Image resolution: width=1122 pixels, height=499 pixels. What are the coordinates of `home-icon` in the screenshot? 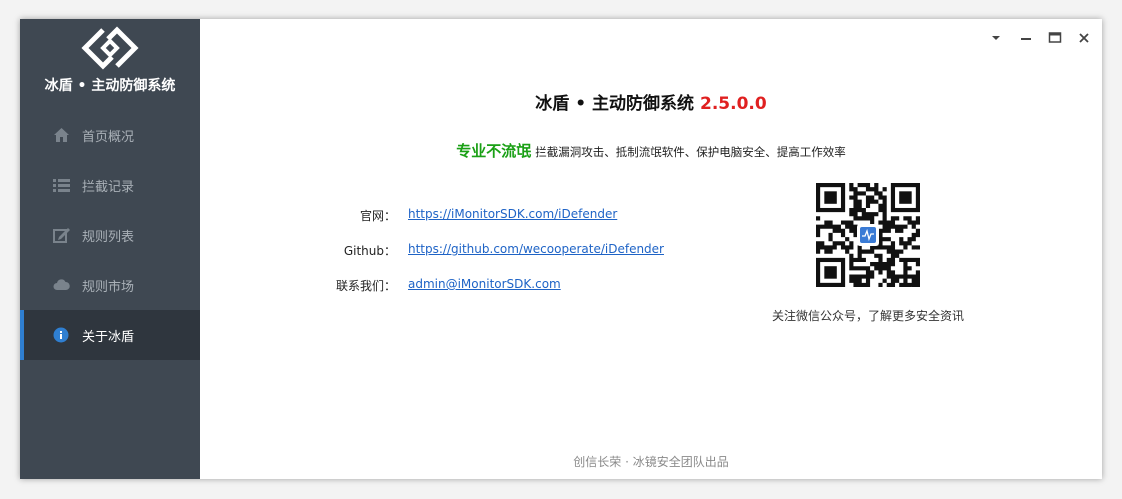 It's located at (61, 135).